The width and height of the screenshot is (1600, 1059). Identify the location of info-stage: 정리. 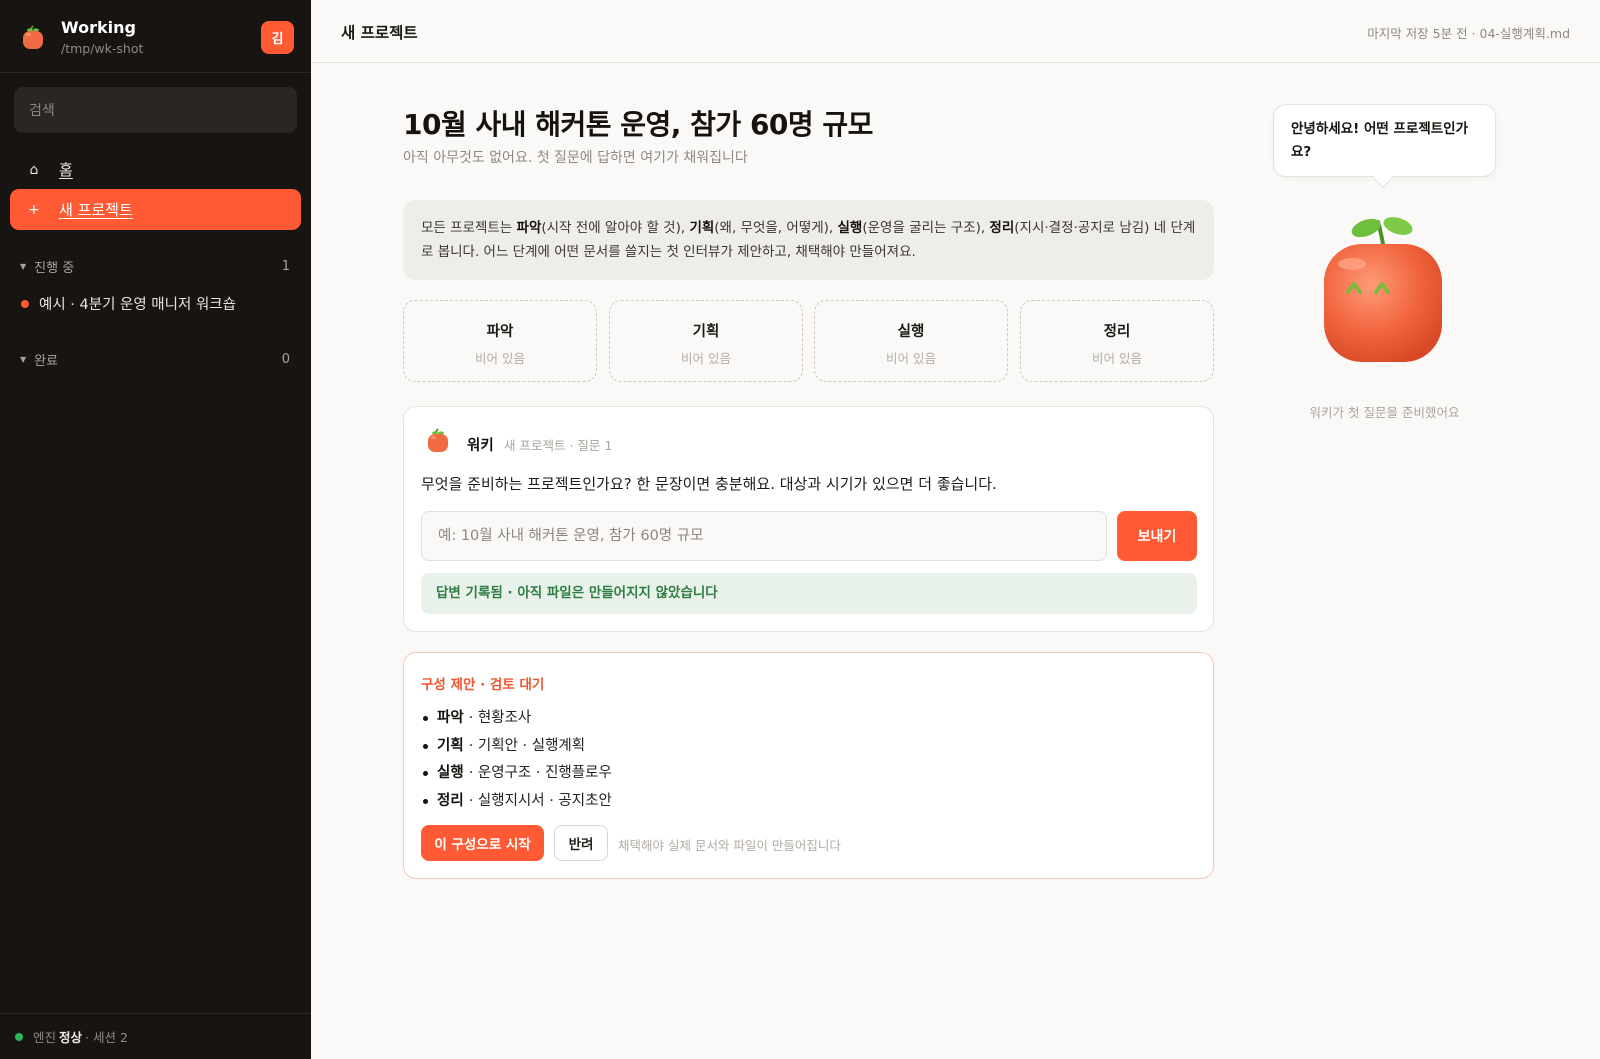
(1002, 228).